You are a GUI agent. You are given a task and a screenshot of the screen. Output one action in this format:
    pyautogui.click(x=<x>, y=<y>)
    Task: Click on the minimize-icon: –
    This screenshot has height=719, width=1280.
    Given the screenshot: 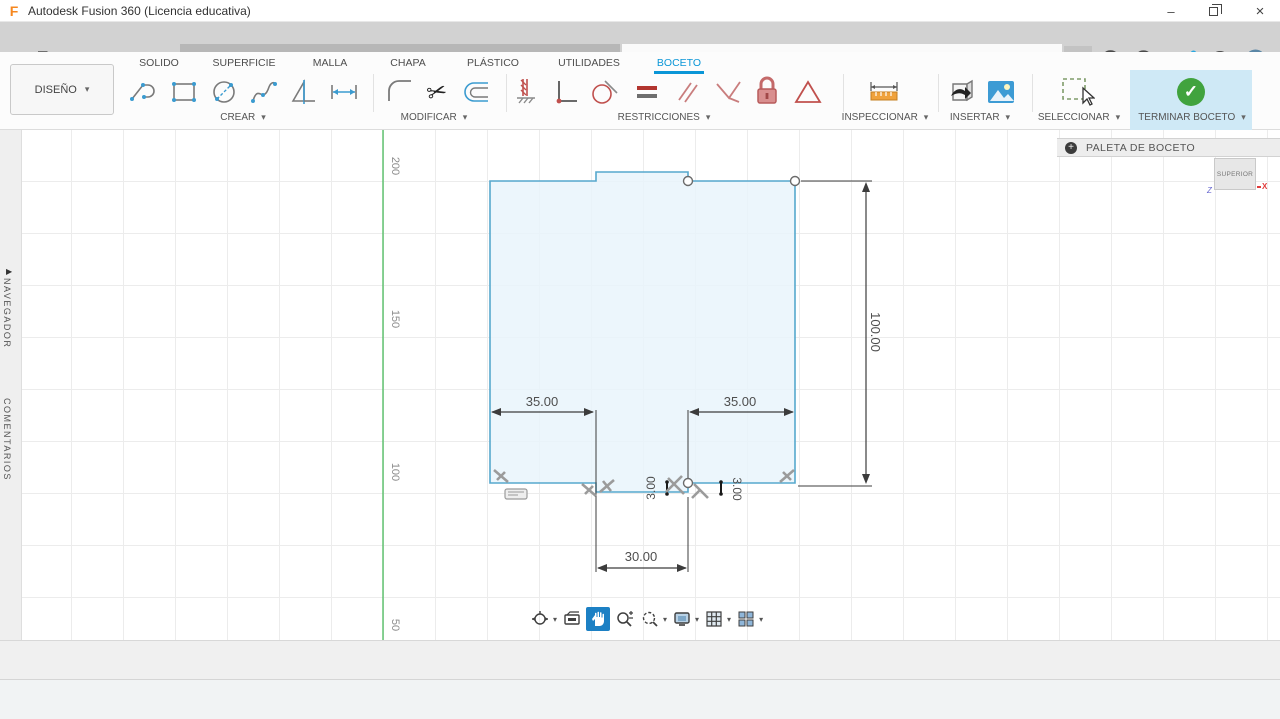 What is the action you would take?
    pyautogui.click(x=1171, y=11)
    